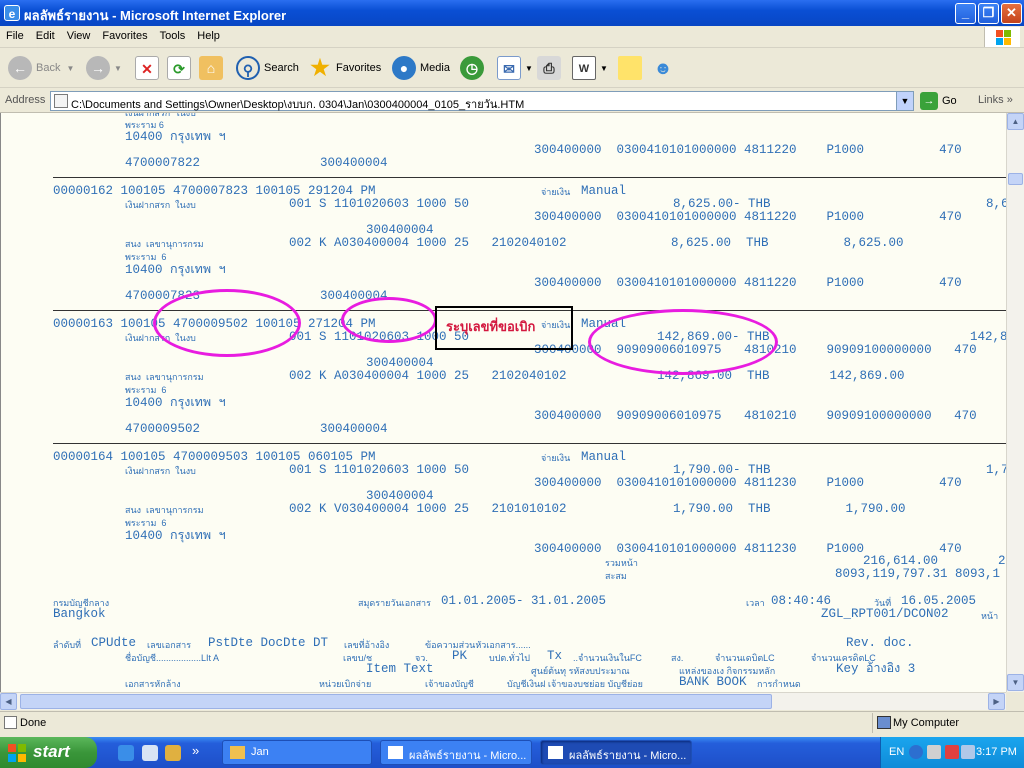  What do you see at coordinates (938, 101) in the screenshot?
I see `go-button: → Go` at bounding box center [938, 101].